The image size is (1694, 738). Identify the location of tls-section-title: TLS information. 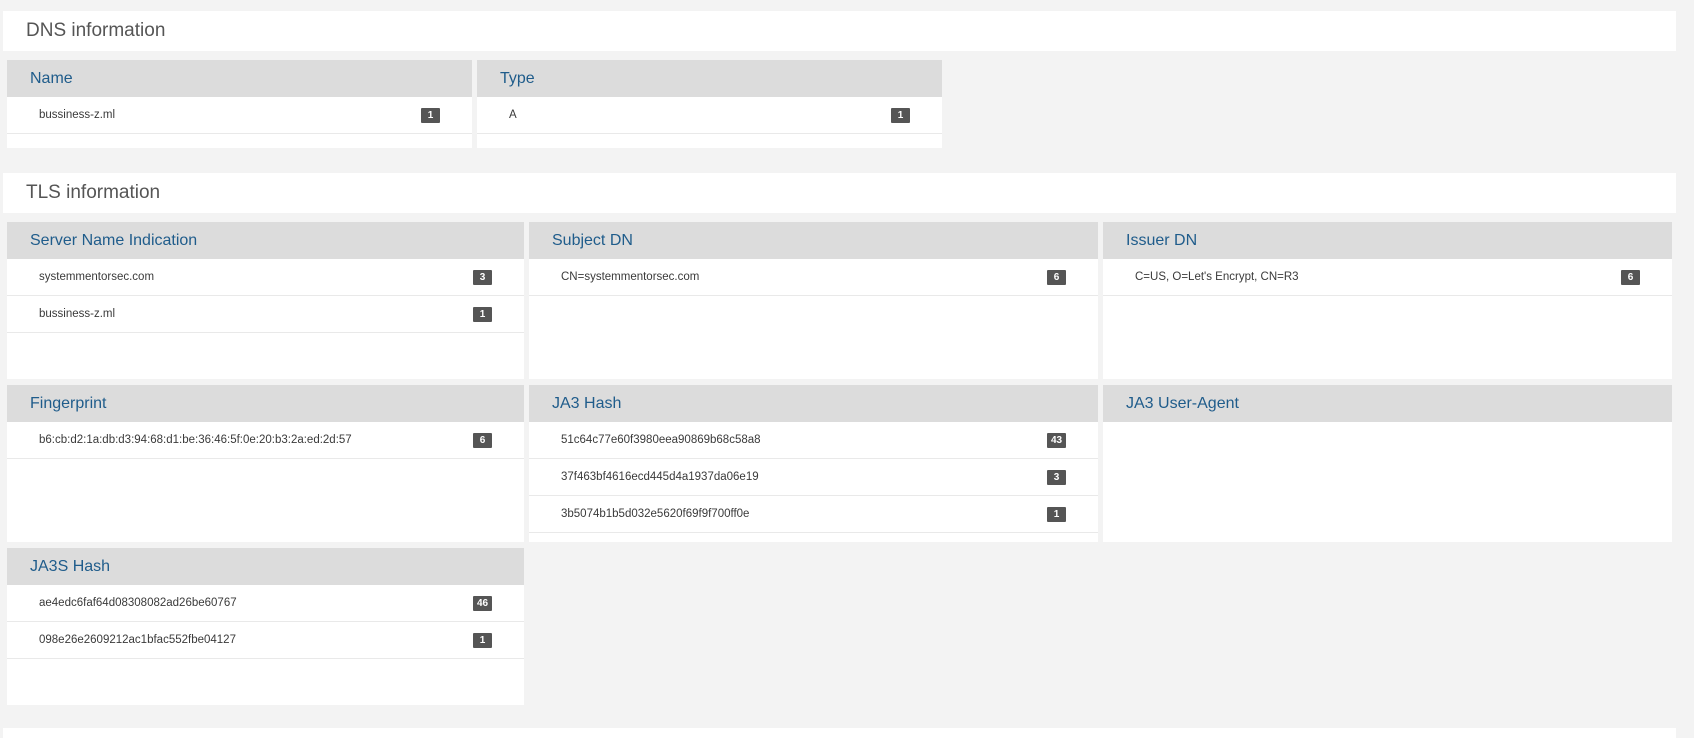
(839, 193).